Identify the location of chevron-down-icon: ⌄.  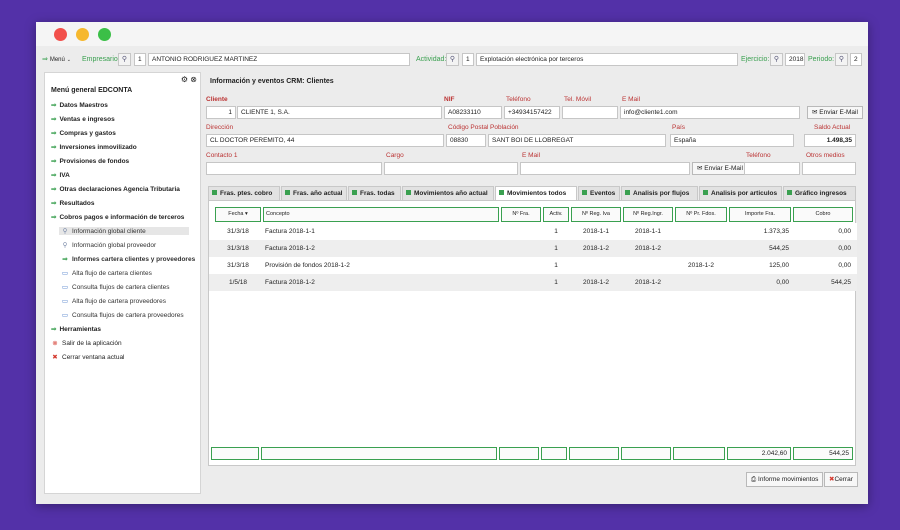
(68, 60).